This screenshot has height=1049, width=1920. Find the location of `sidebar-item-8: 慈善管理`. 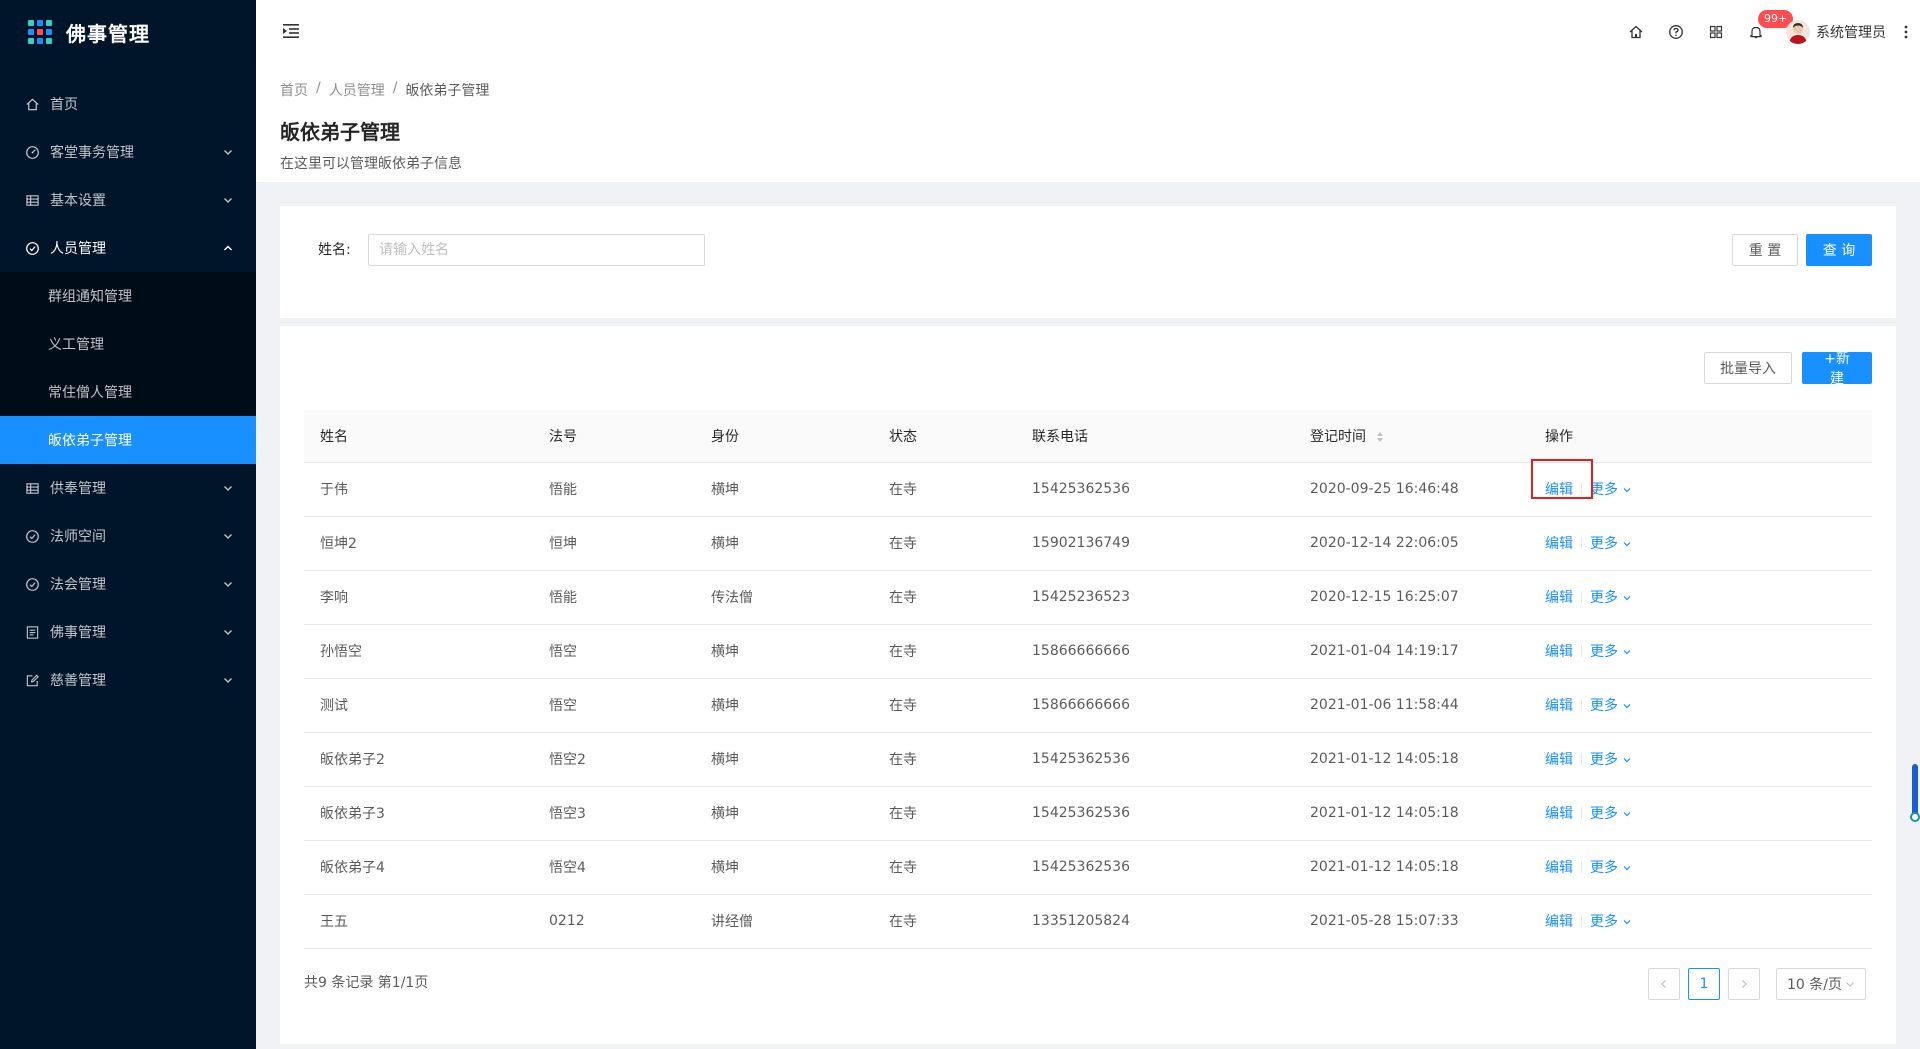

sidebar-item-8: 慈善管理 is located at coordinates (128, 680).